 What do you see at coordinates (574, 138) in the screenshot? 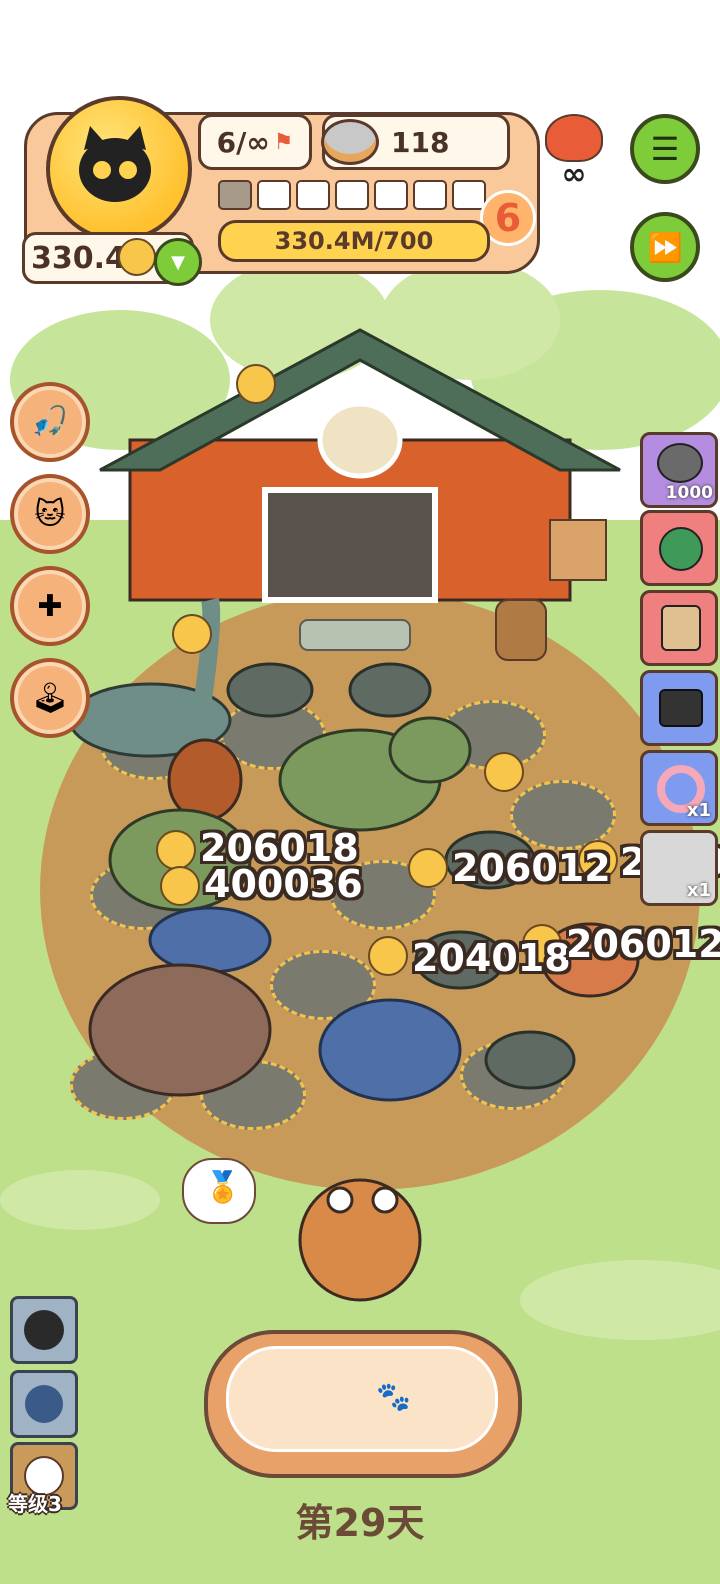
I see `flame-icon` at bounding box center [574, 138].